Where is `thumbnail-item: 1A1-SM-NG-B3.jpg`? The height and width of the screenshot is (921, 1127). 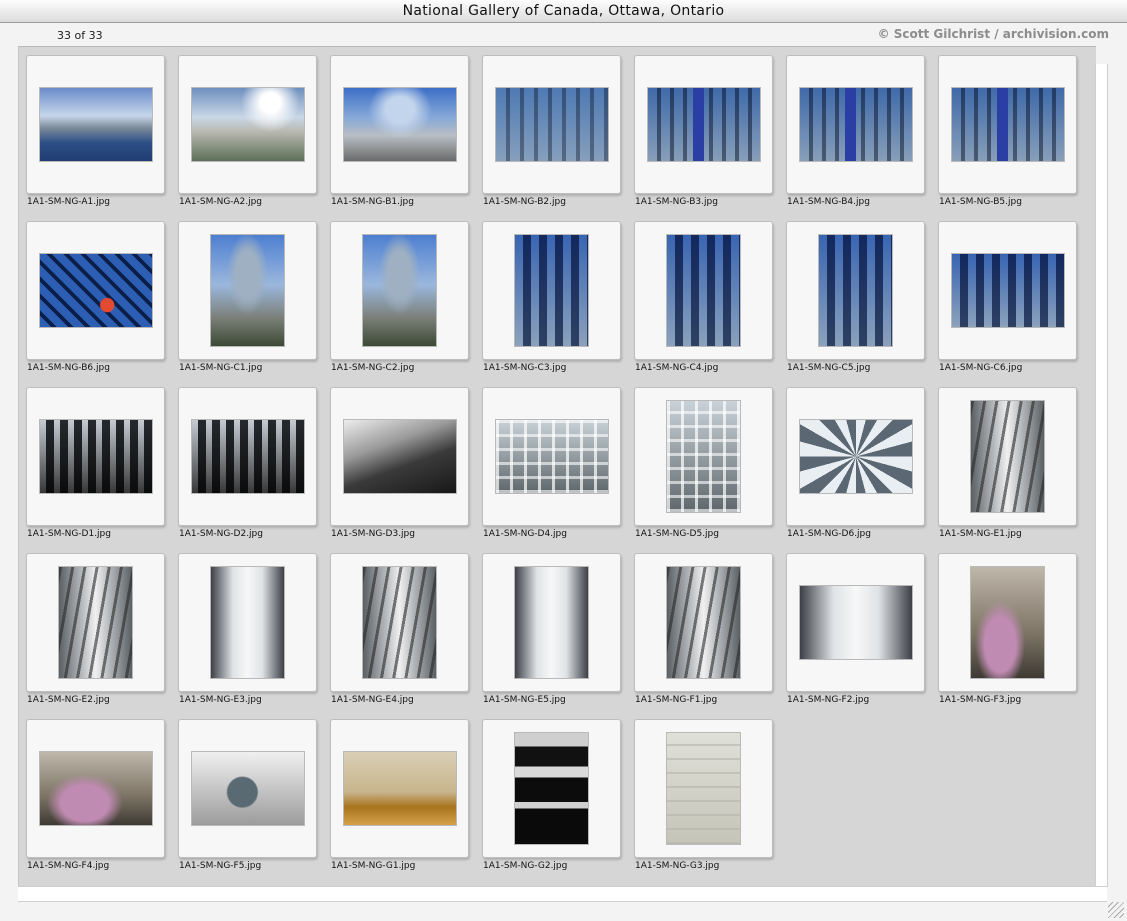 thumbnail-item: 1A1-SM-NG-B3.jpg is located at coordinates (700, 127).